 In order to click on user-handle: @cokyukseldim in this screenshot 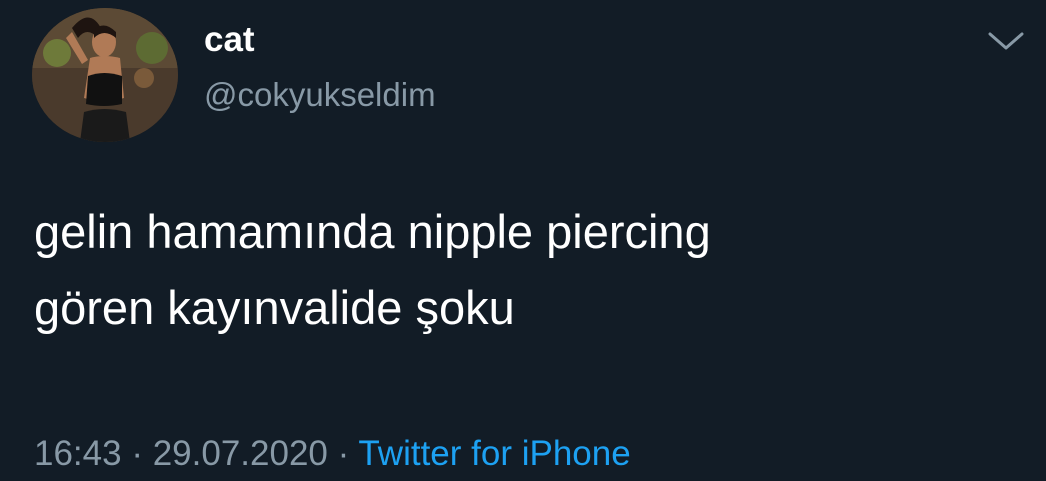, I will do `click(320, 95)`.